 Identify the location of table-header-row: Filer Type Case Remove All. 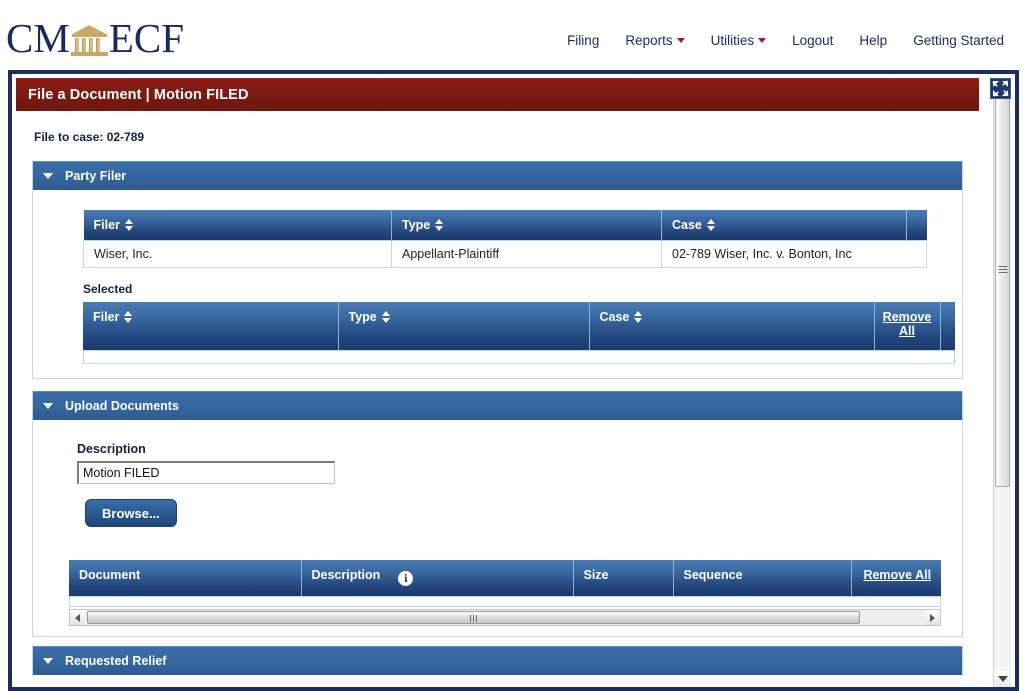
(519, 326).